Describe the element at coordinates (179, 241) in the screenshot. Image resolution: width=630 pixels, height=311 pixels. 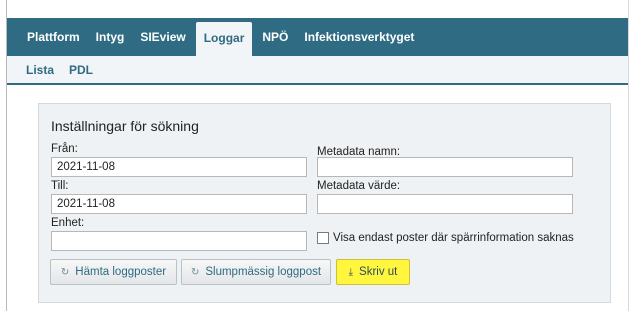
I see `enhet-input` at that location.